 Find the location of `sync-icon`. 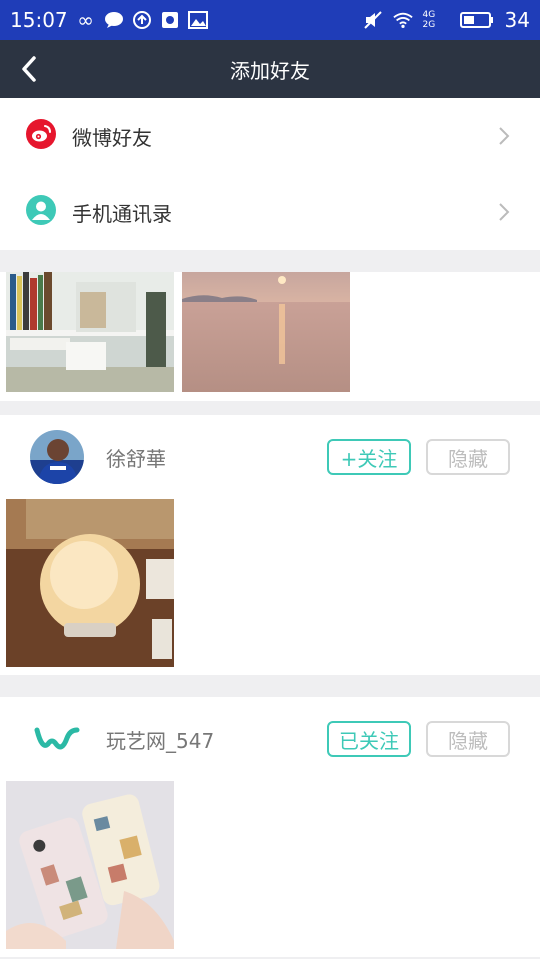

sync-icon is located at coordinates (142, 20).